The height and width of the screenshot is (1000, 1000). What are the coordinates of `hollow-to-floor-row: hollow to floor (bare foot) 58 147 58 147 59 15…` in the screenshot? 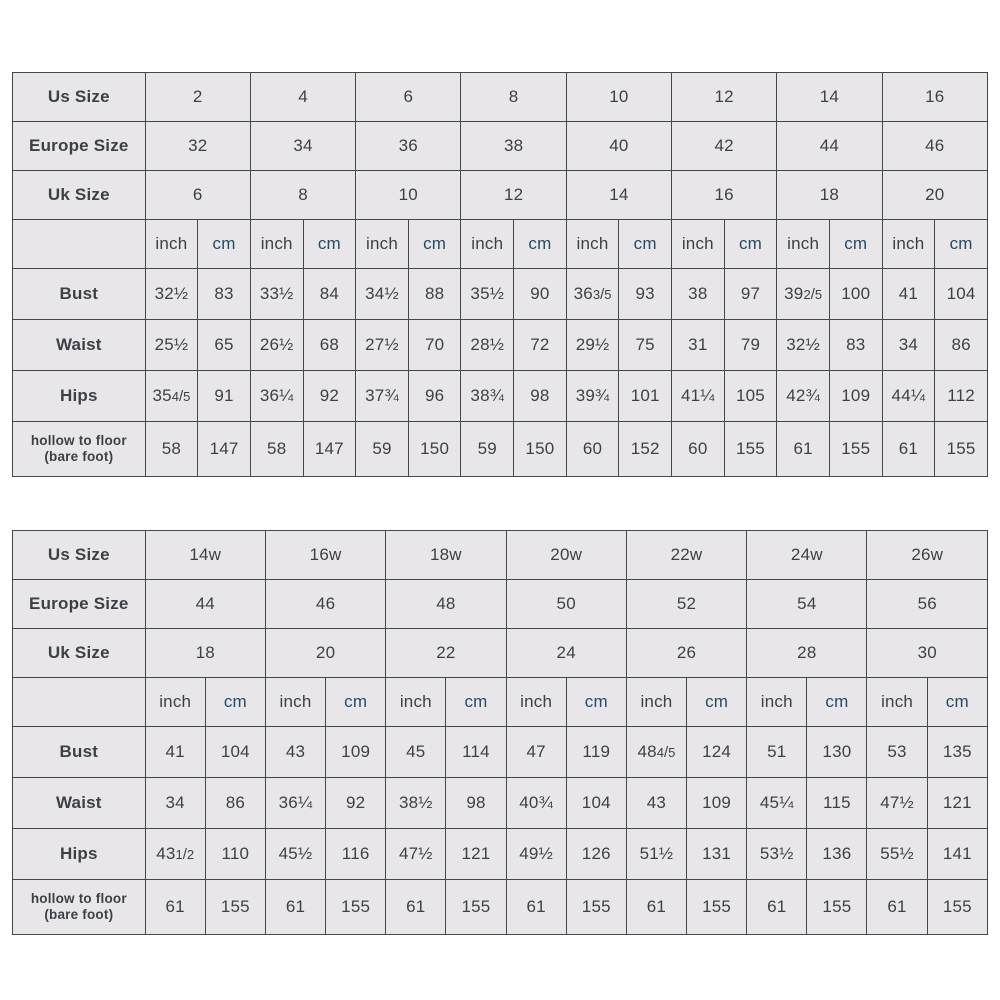 It's located at (500, 449).